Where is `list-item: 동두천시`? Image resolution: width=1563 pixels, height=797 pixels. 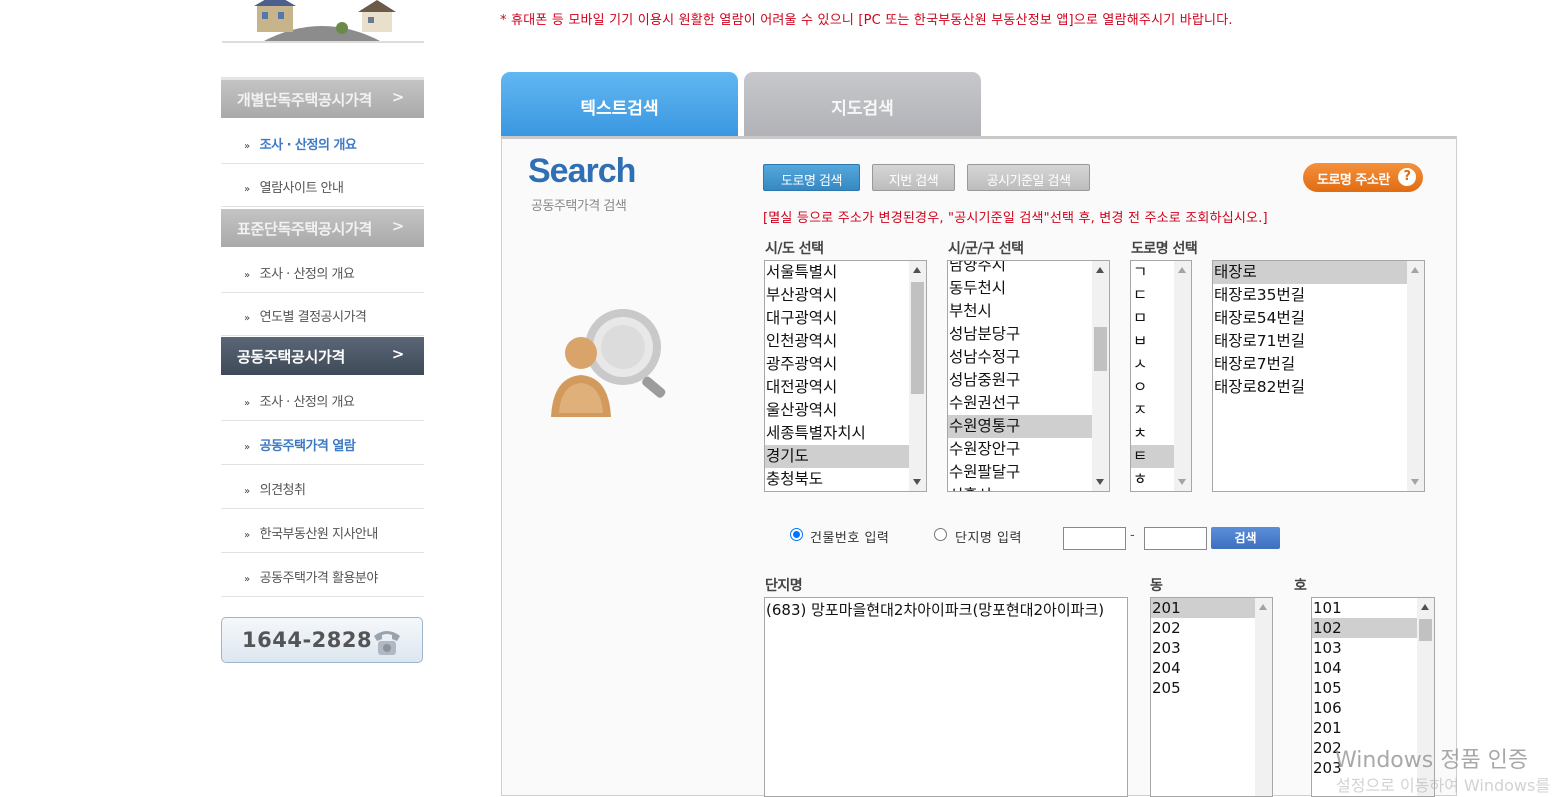 list-item: 동두천시 is located at coordinates (1028, 288).